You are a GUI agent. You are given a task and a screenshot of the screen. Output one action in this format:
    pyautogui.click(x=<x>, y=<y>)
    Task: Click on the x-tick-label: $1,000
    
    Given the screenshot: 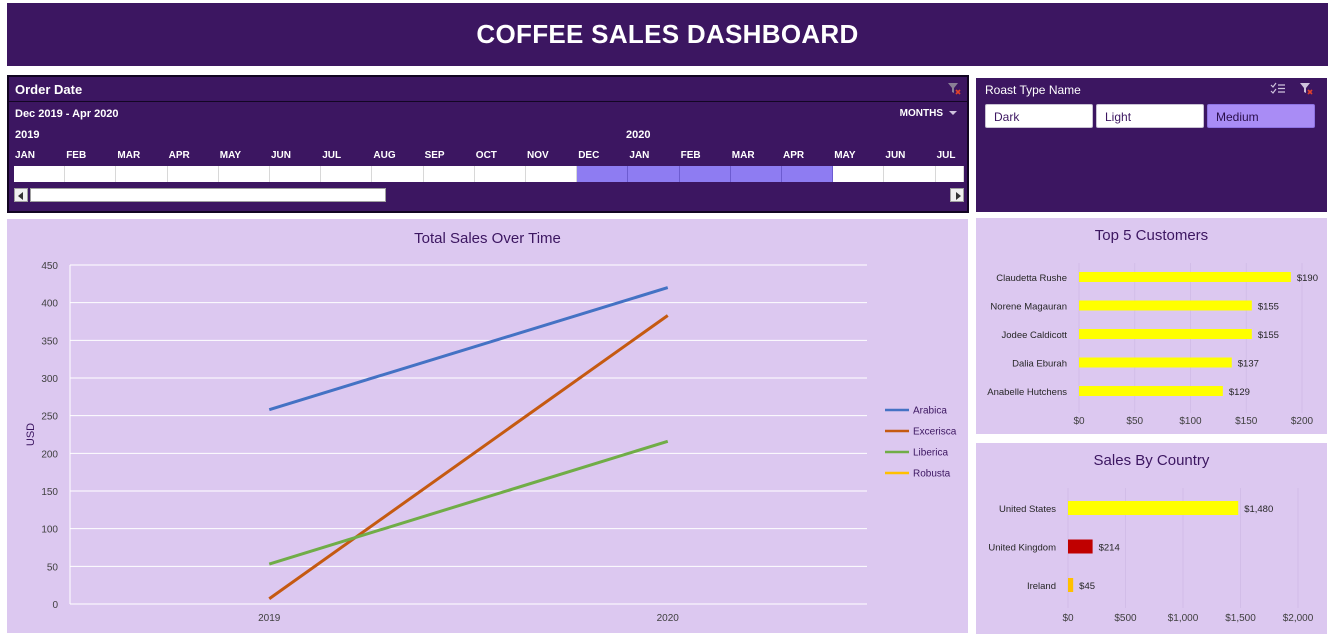 What is the action you would take?
    pyautogui.click(x=1183, y=618)
    